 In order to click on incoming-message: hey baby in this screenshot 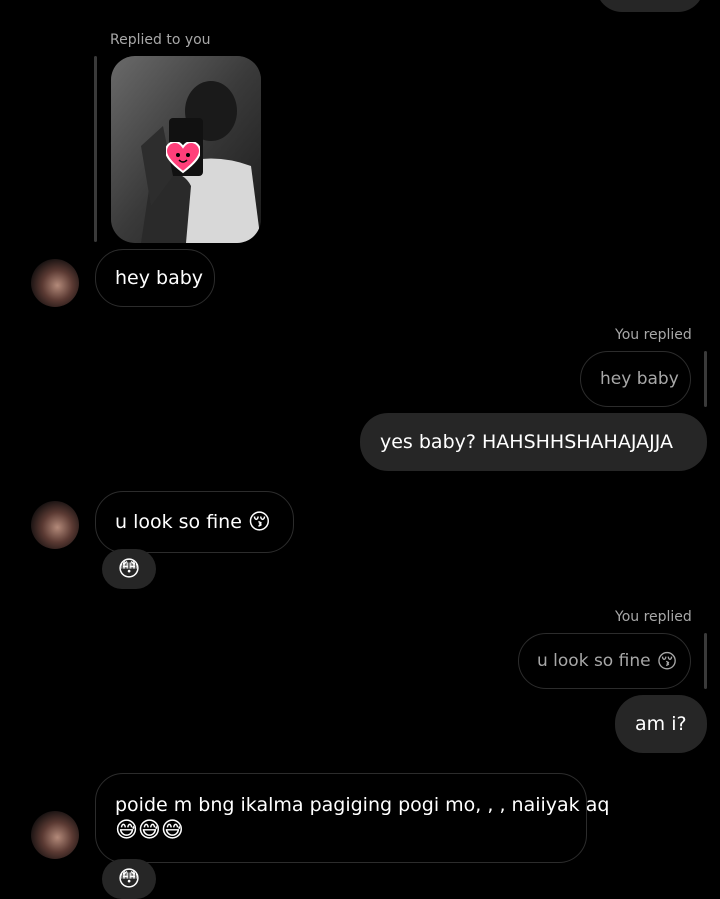, I will do `click(155, 278)`.